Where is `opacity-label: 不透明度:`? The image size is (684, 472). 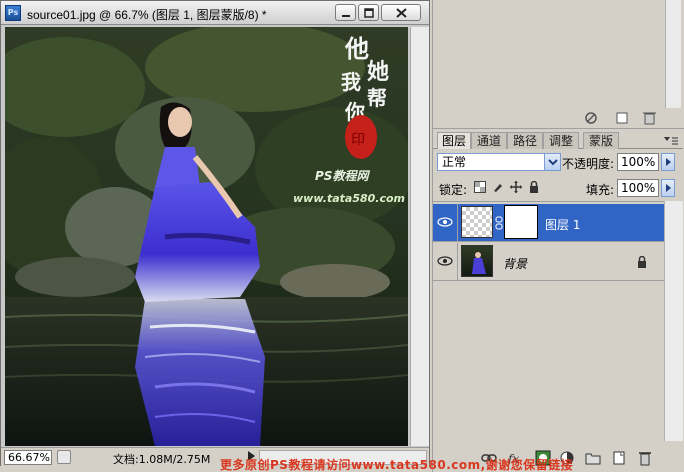
opacity-label: 不透明度: is located at coordinates (588, 164).